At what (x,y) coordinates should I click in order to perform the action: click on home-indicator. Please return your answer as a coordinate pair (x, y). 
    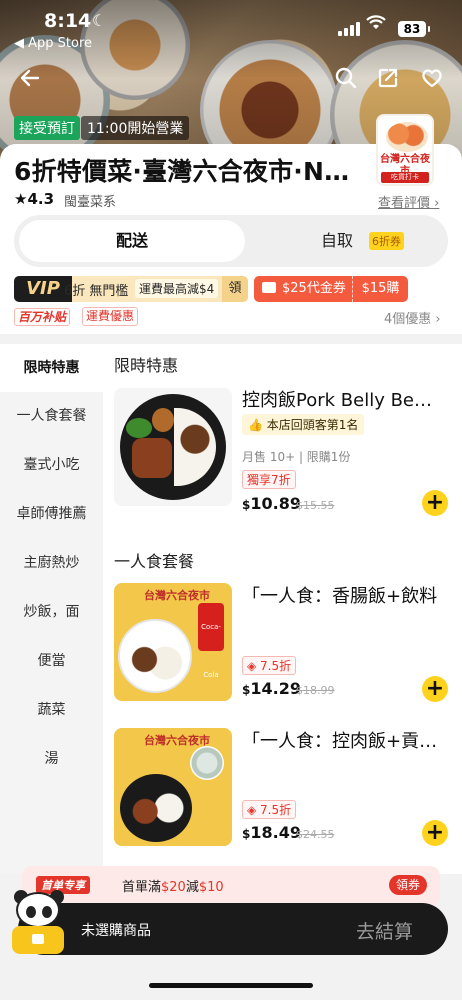
    Looking at the image, I should click on (231, 985).